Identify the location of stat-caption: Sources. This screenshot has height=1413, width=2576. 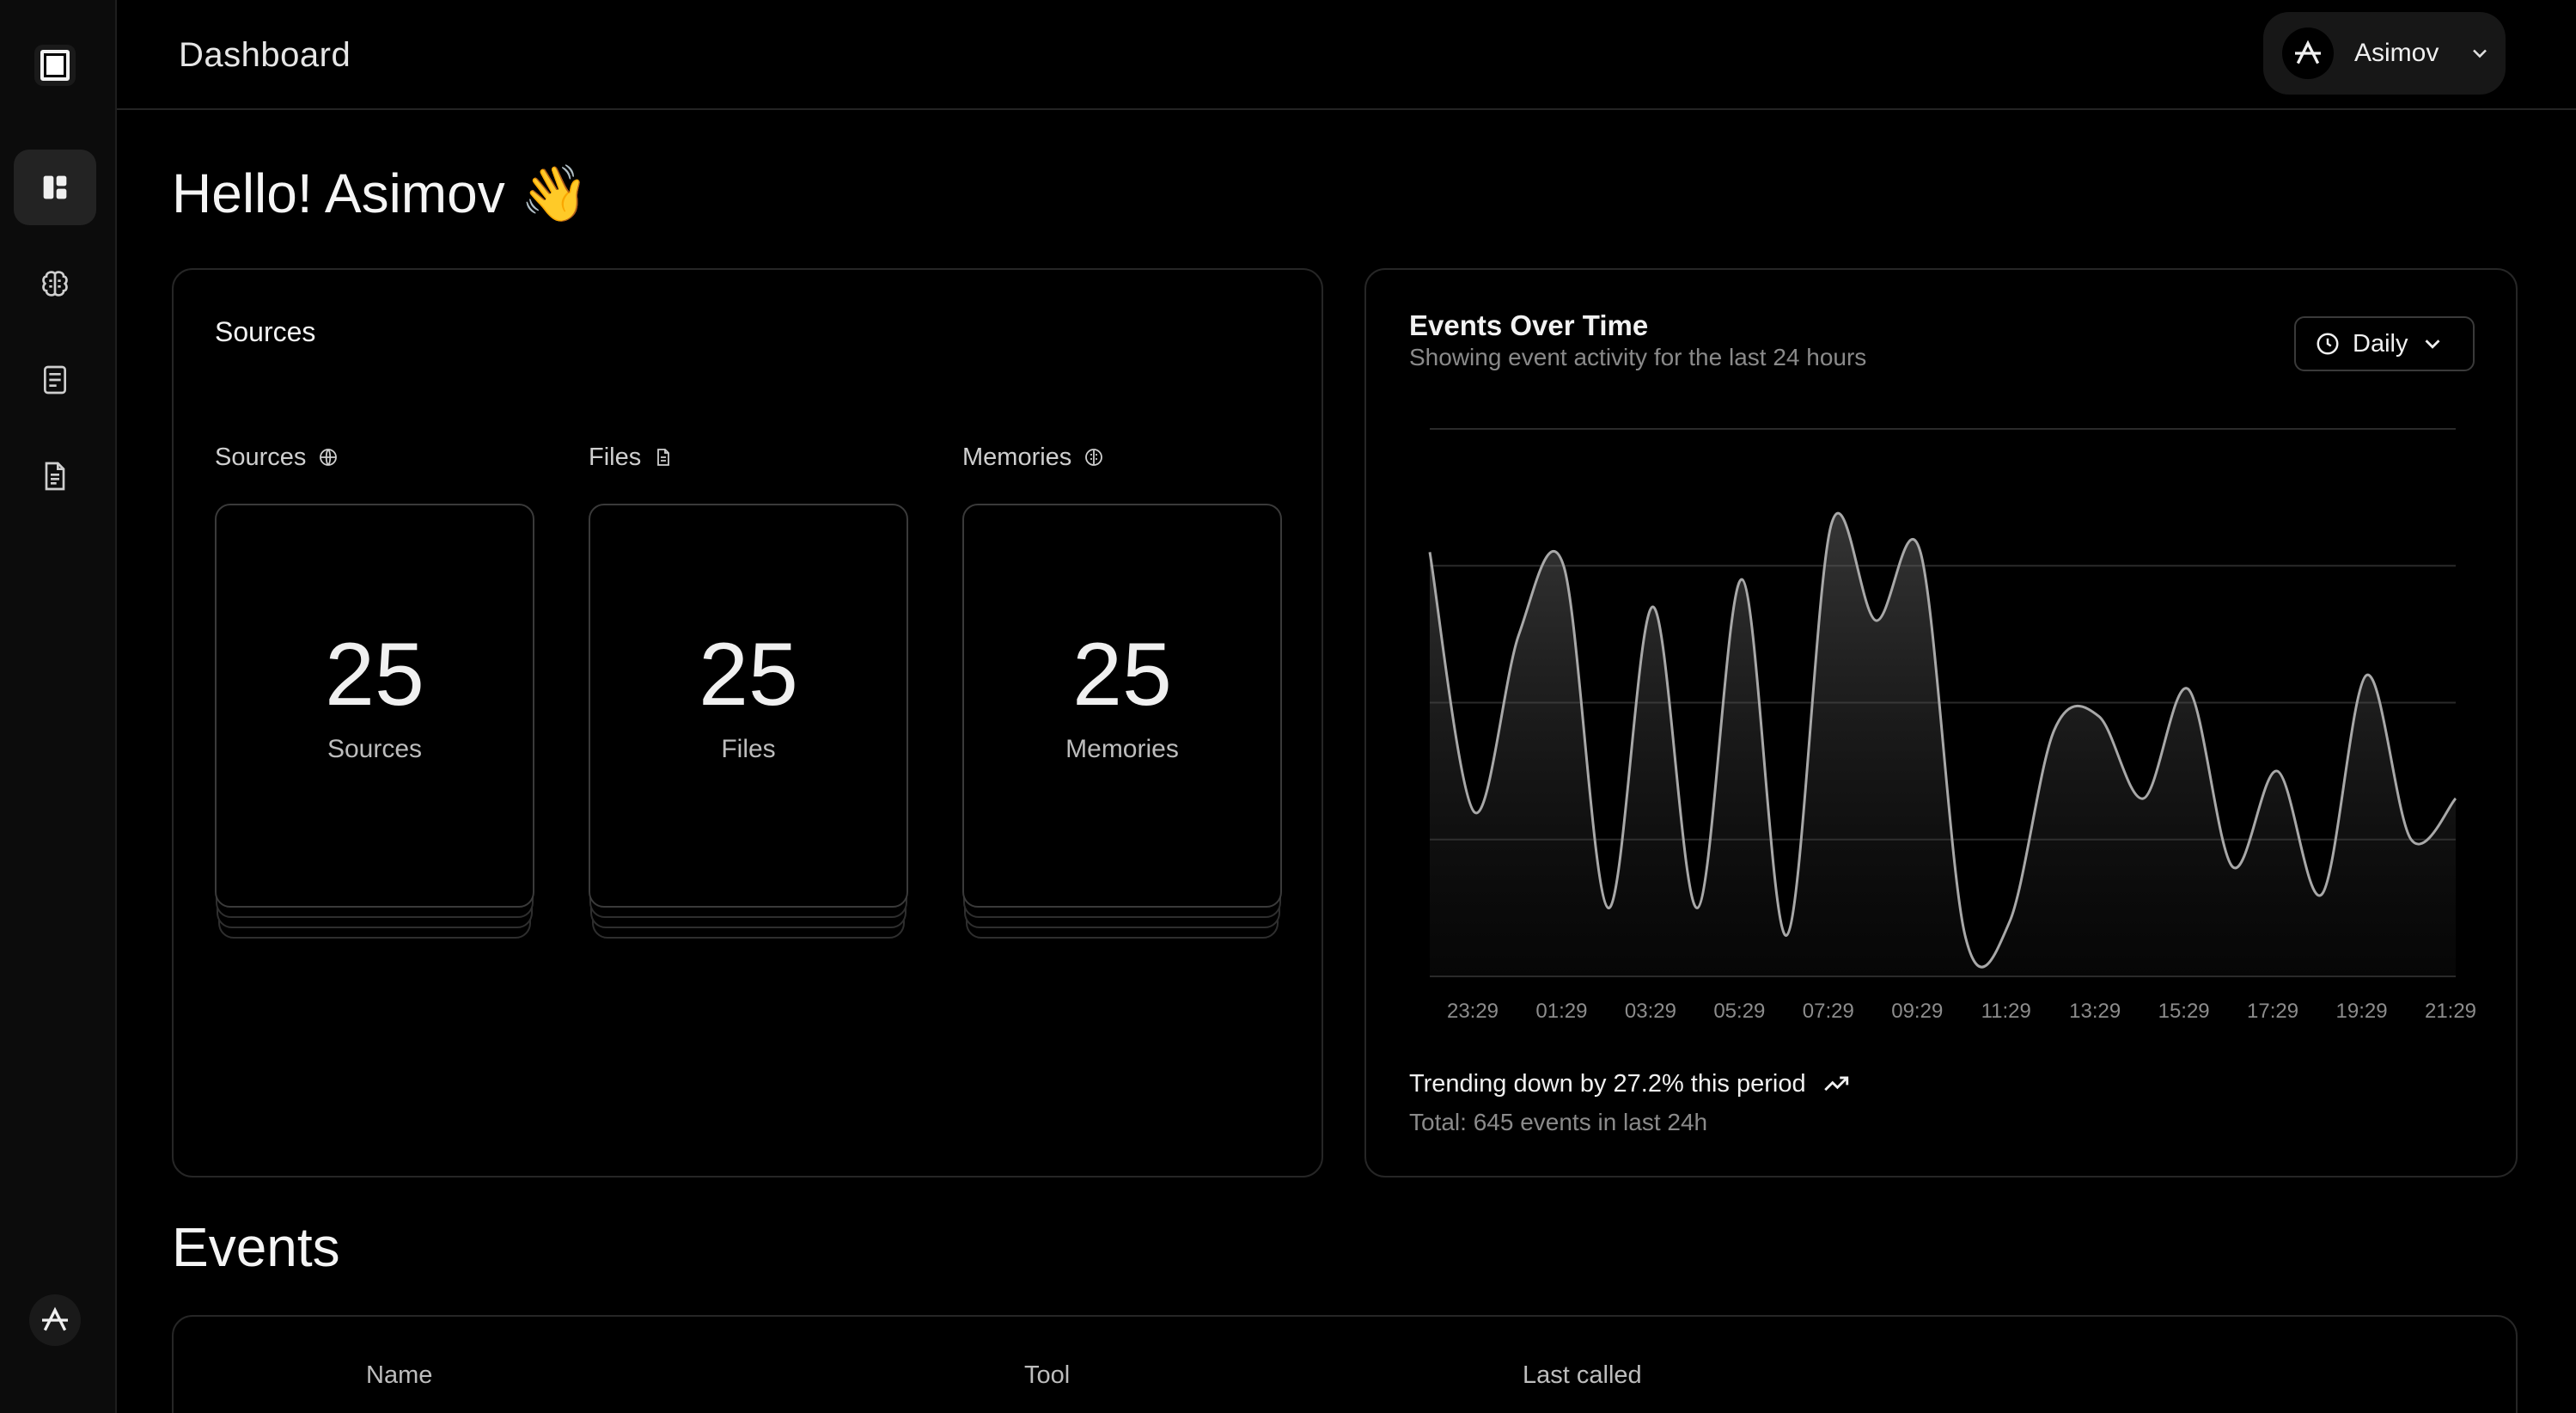
(375, 749).